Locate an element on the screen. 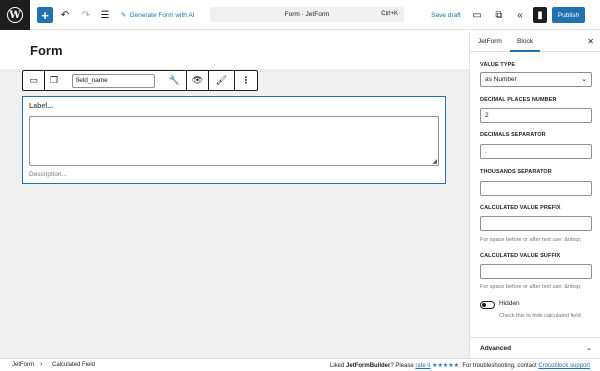 The height and width of the screenshot is (371, 600). duplicate-icon: ❐ is located at coordinates (54, 80).